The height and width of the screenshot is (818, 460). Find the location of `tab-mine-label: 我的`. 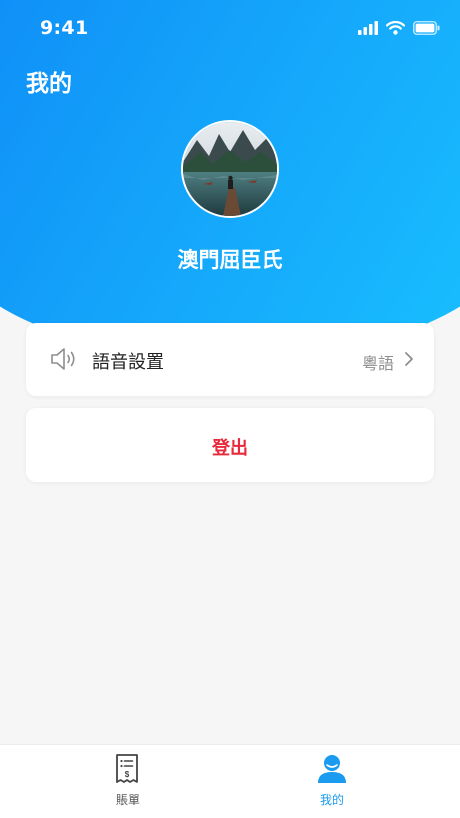

tab-mine-label: 我的 is located at coordinates (331, 800).